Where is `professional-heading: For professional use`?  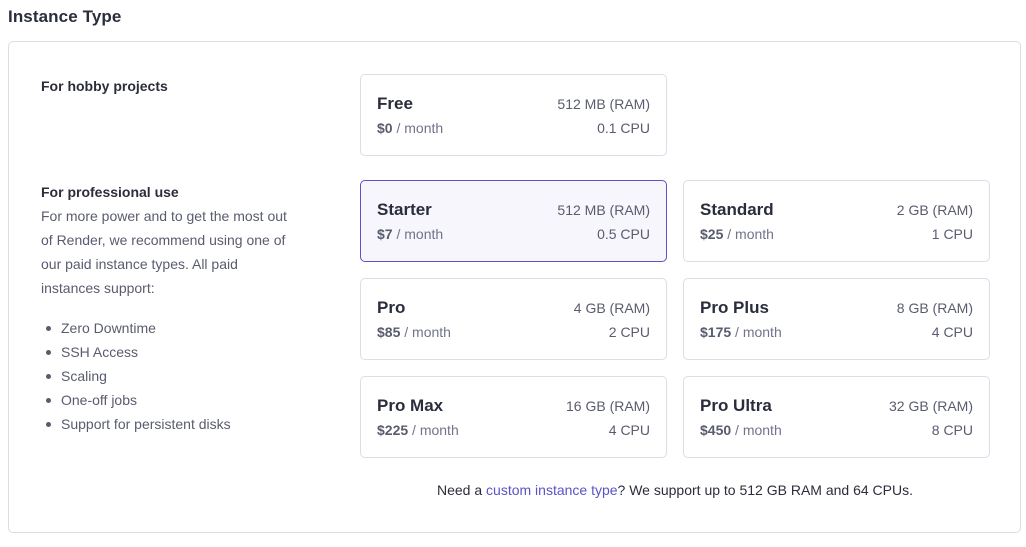
professional-heading: For professional use is located at coordinates (110, 192).